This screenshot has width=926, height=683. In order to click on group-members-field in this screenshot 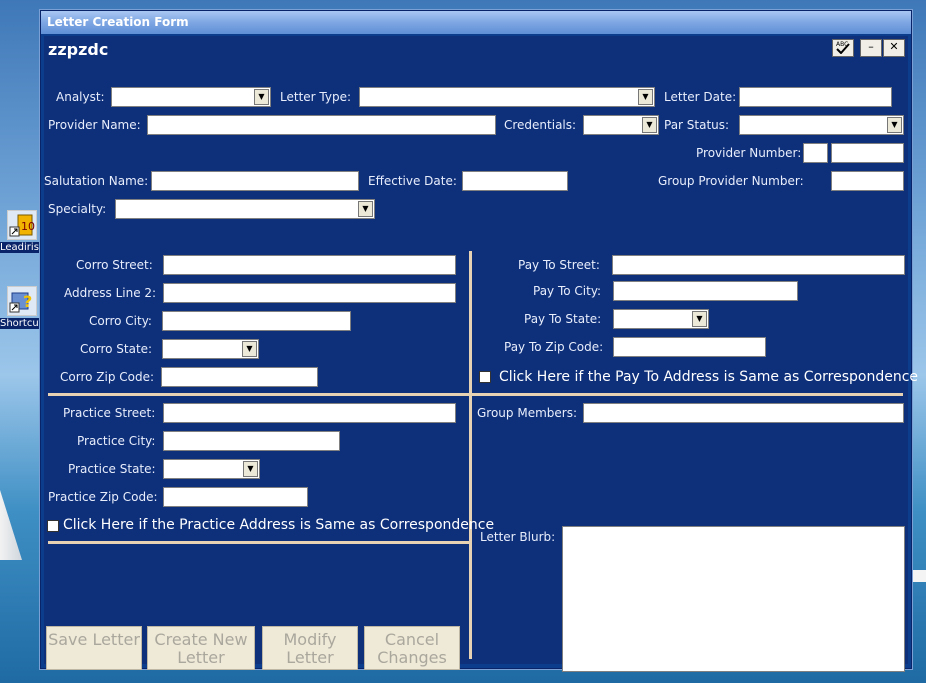, I will do `click(743, 413)`.